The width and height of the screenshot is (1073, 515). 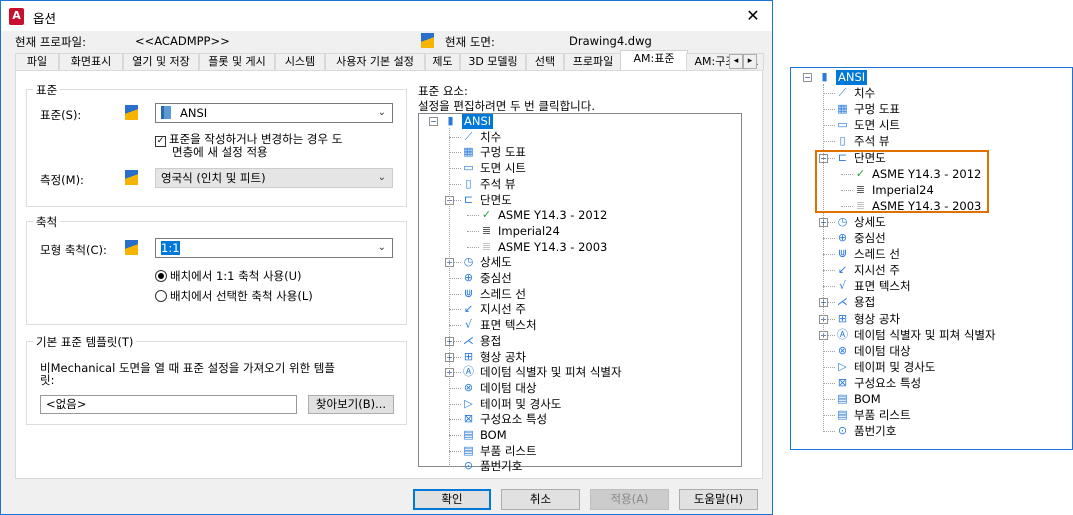 I want to click on tree-item-label: 지시선 주, so click(x=877, y=270).